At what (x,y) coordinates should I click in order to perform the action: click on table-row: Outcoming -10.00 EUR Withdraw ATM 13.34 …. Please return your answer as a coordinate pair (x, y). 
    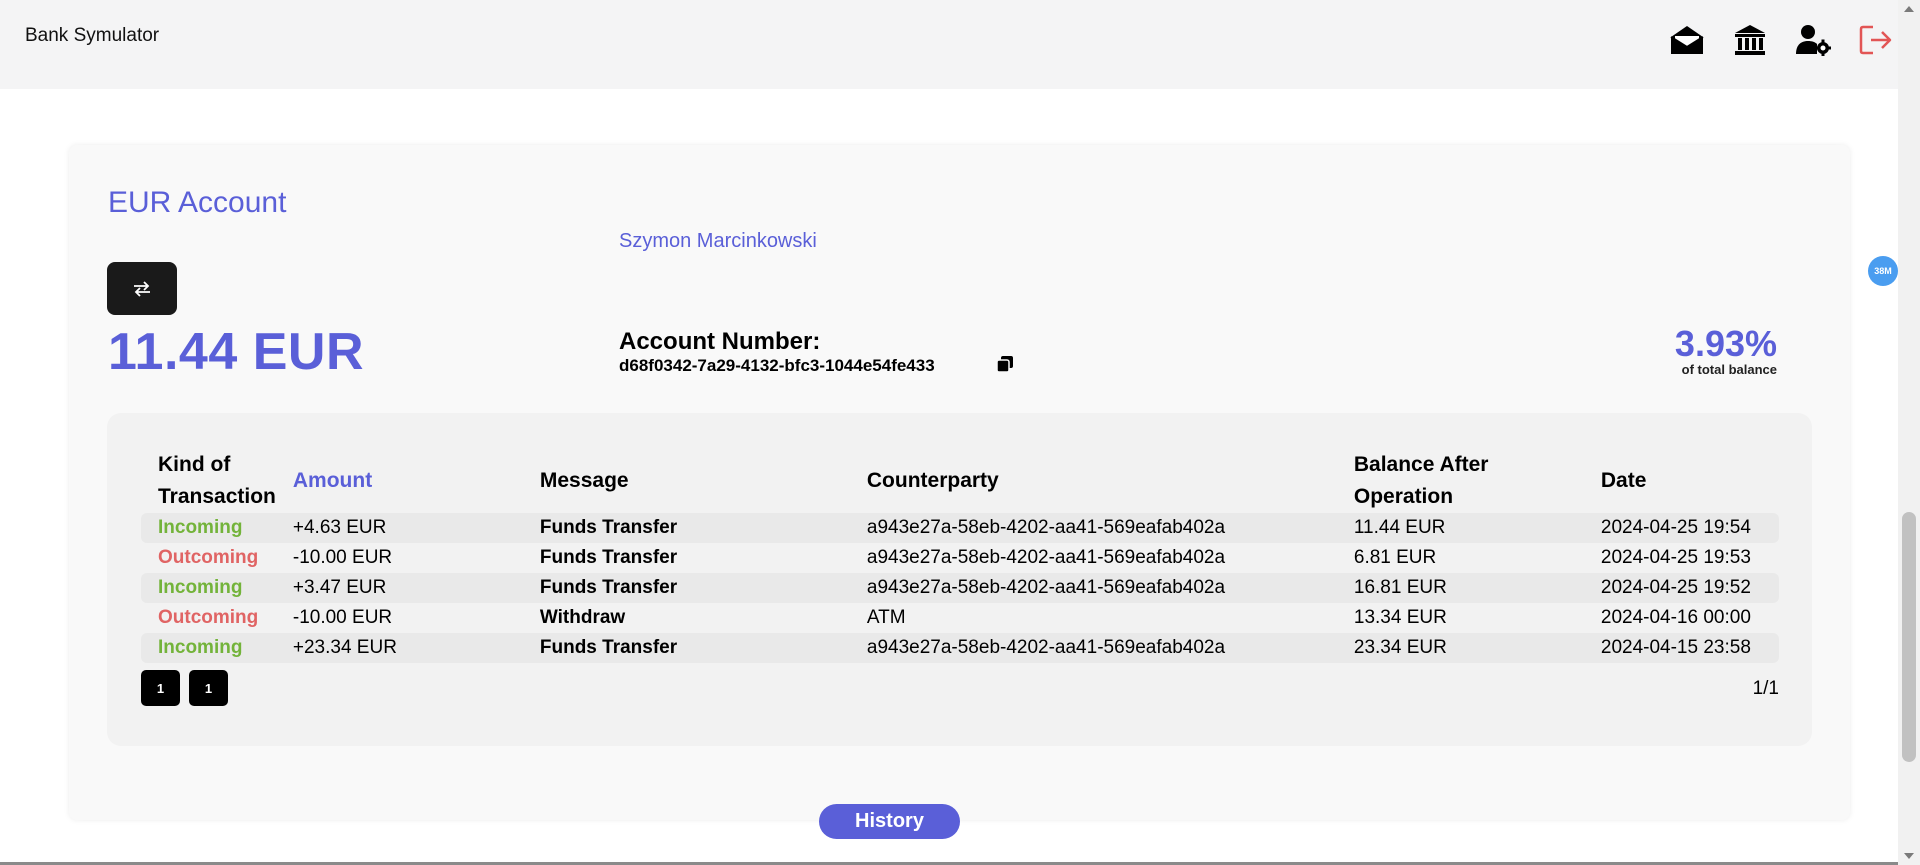
    Looking at the image, I should click on (960, 618).